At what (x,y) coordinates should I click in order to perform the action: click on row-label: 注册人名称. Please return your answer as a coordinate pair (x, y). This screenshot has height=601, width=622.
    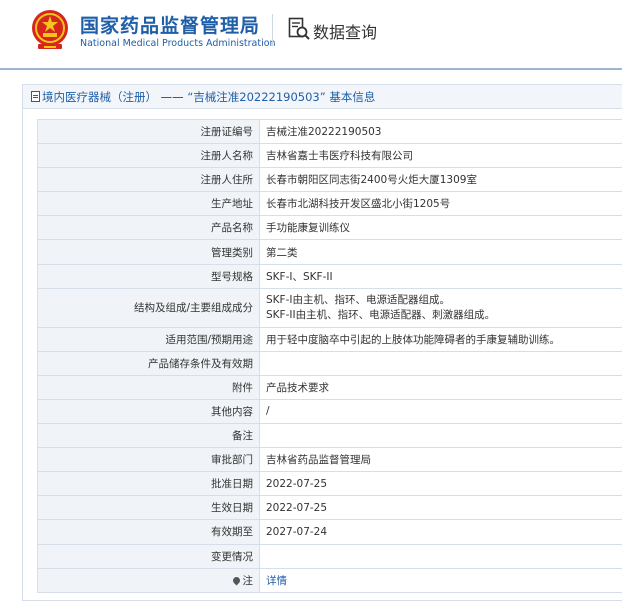
    Looking at the image, I should click on (148, 156).